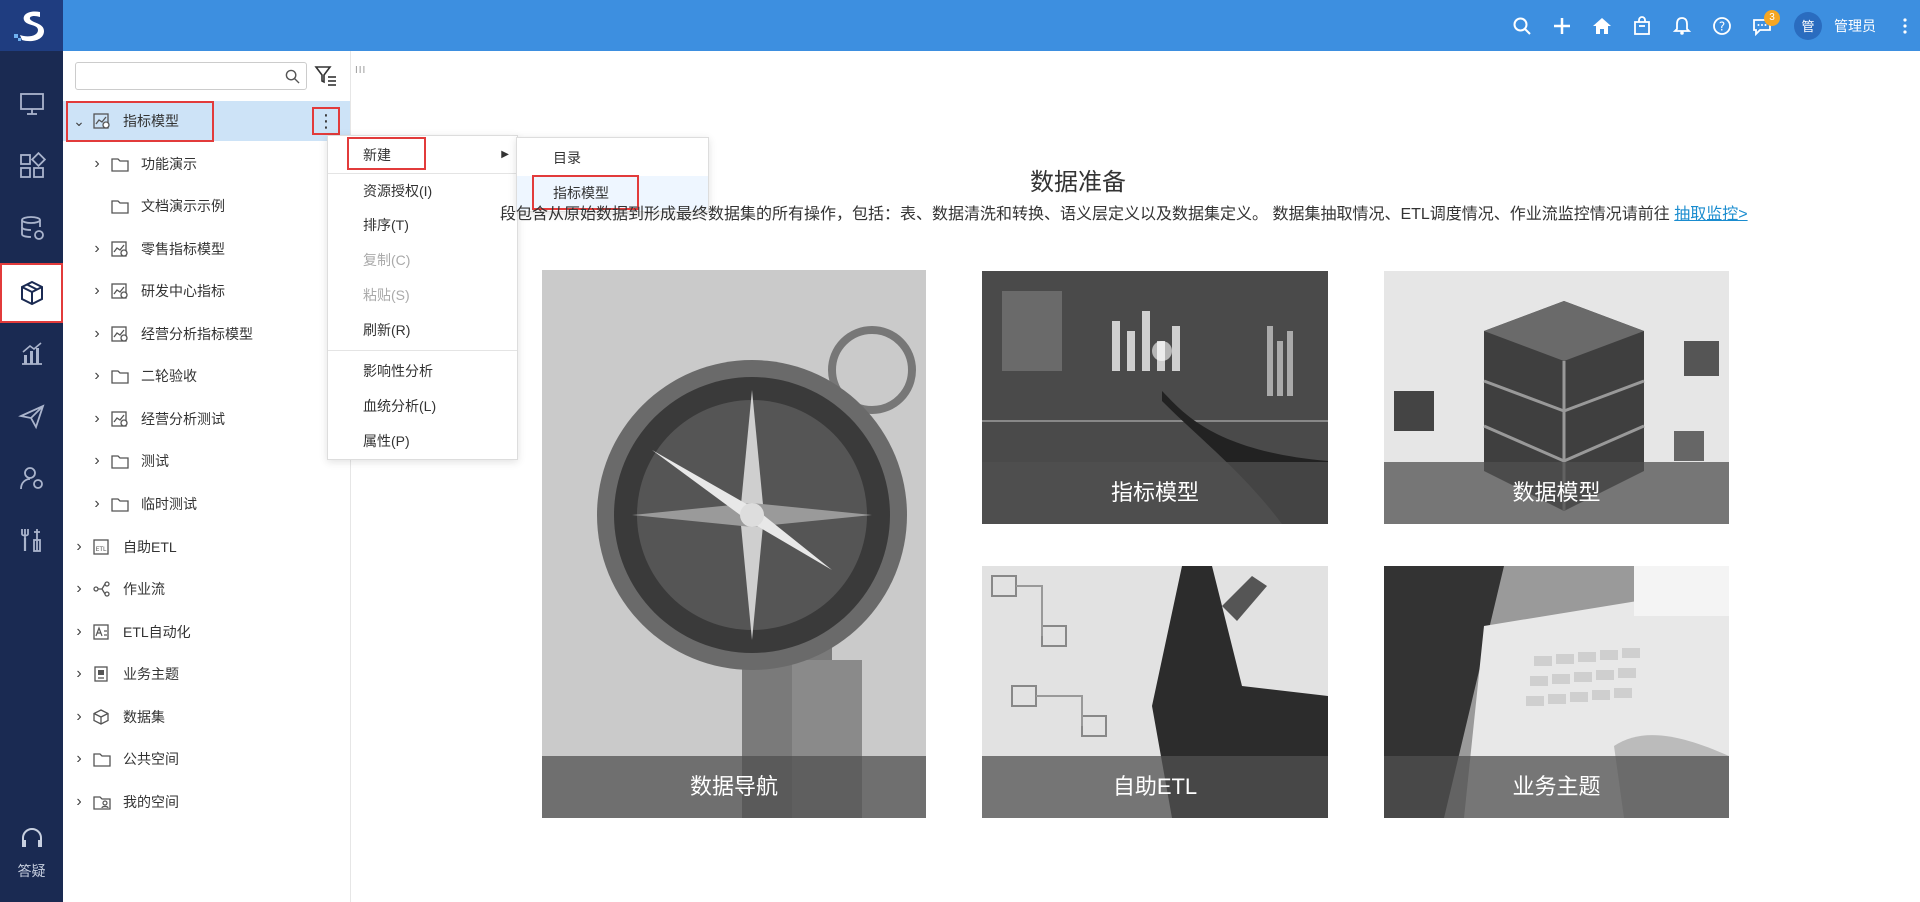 The width and height of the screenshot is (1920, 902). I want to click on tree-item: › ETL自动化, so click(206, 632).